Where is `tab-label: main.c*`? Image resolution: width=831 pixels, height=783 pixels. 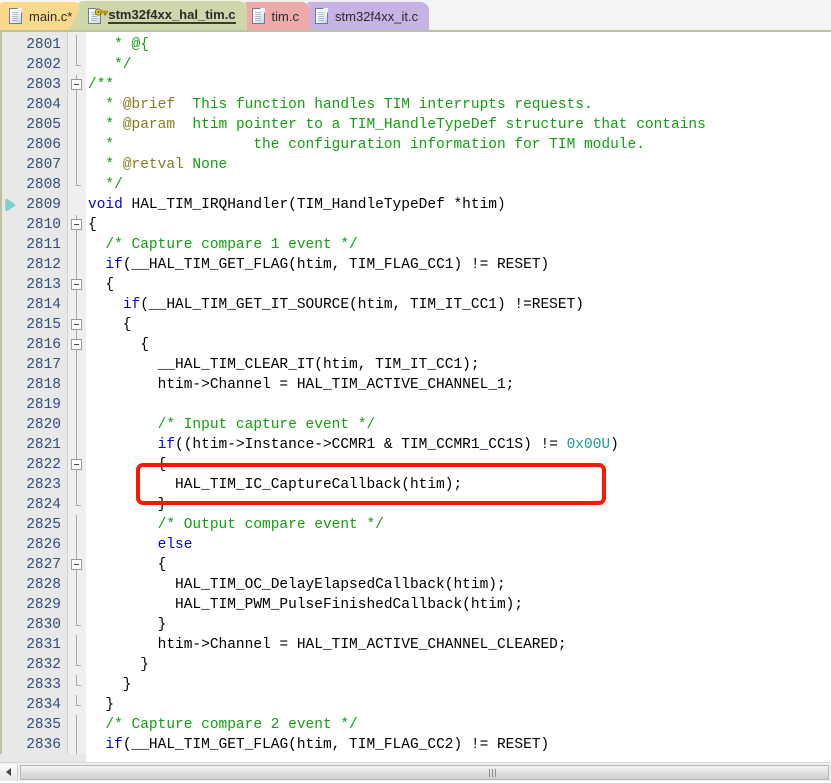
tab-label: main.c* is located at coordinates (51, 16).